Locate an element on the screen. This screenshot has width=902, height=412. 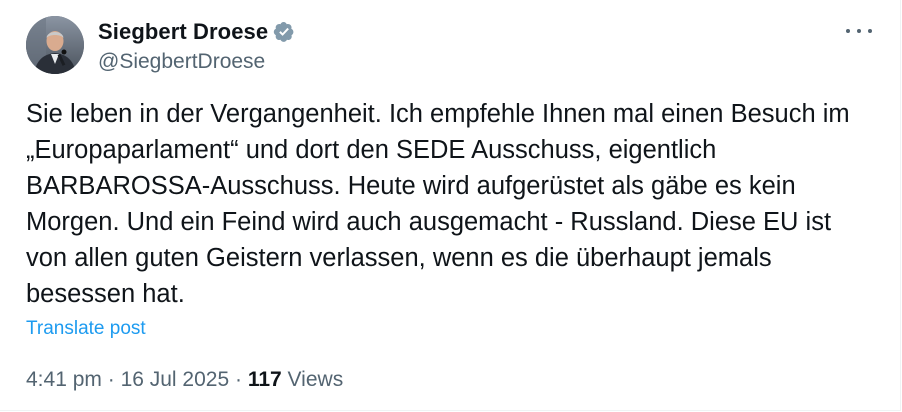
name-row: Siegbert Droese is located at coordinates (196, 32).